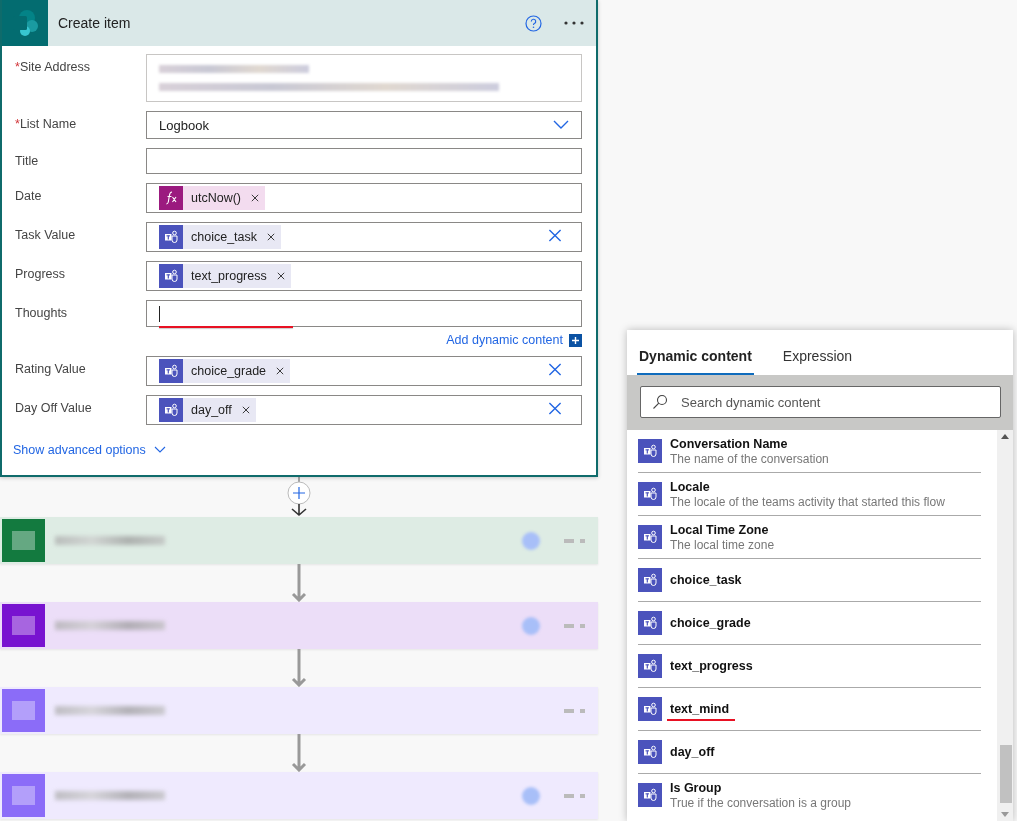 This screenshot has height=821, width=1017. What do you see at coordinates (706, 580) in the screenshot?
I see `item-name: choice_task` at bounding box center [706, 580].